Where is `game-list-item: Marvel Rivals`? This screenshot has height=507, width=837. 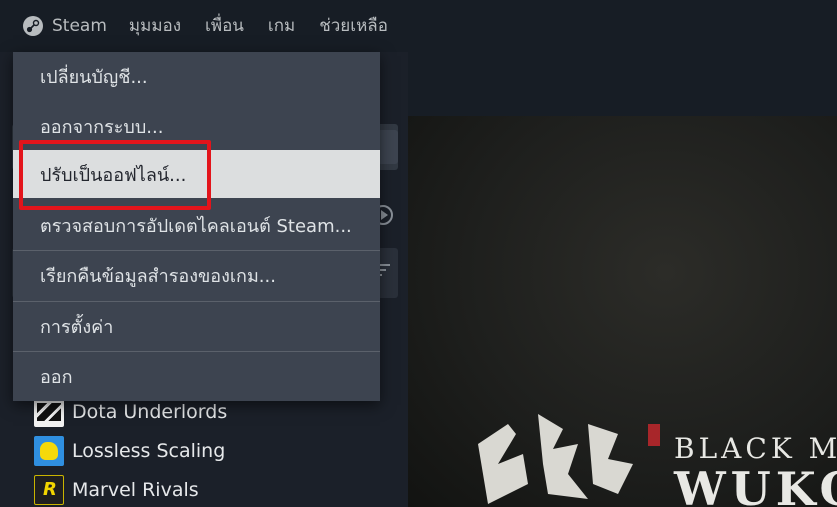
game-list-item: Marvel Rivals is located at coordinates (219, 488).